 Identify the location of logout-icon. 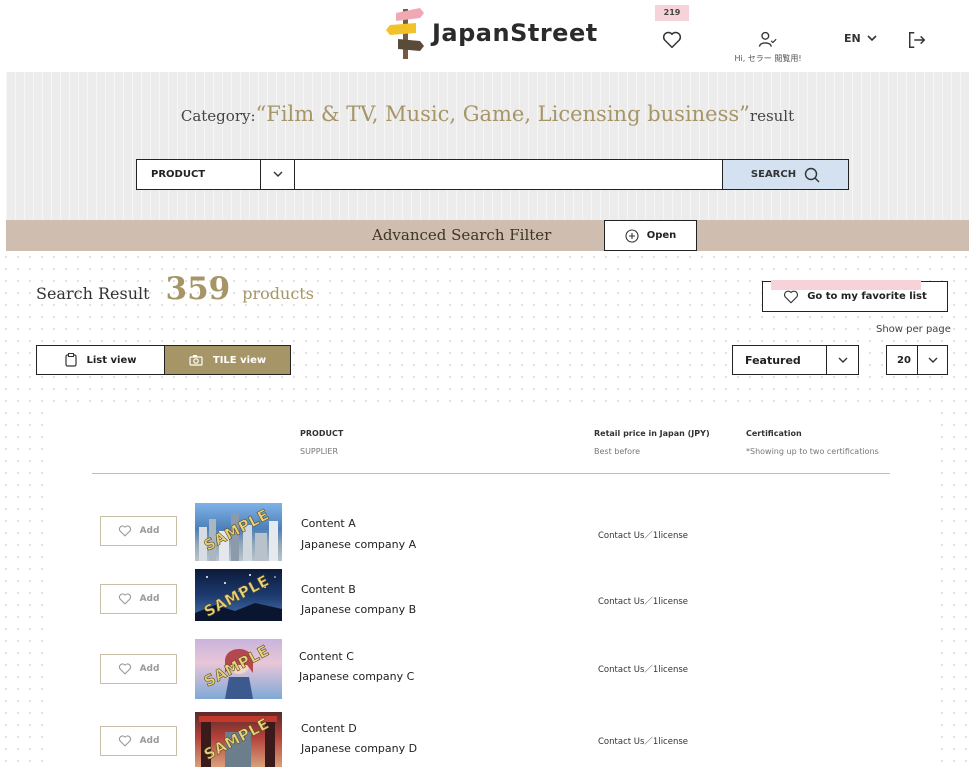
(917, 40).